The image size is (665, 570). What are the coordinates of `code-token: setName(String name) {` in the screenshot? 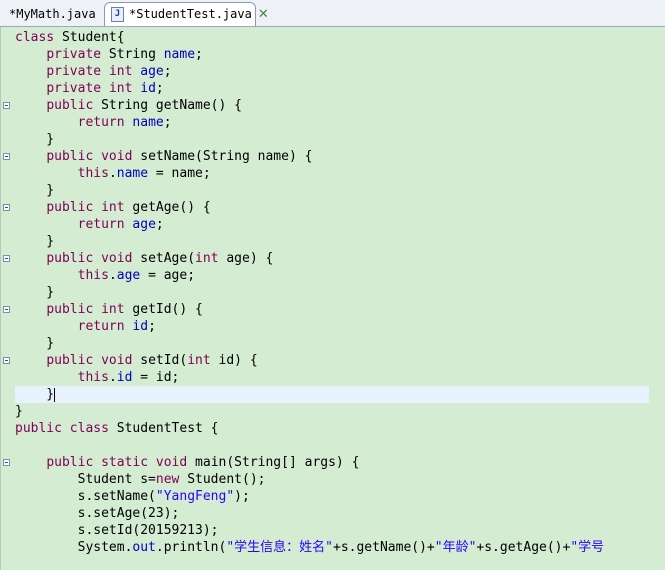 It's located at (222, 156).